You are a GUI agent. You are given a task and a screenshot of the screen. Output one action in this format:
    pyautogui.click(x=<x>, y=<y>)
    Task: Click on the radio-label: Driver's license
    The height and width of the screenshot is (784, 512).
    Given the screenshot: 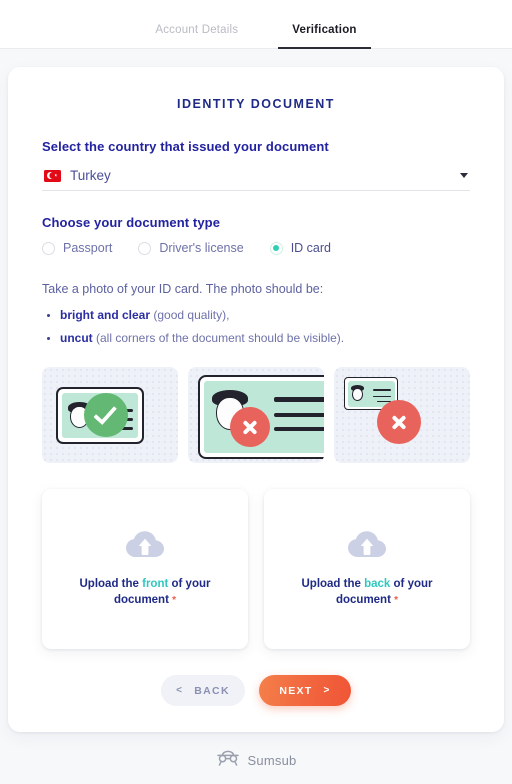 What is the action you would take?
    pyautogui.click(x=201, y=248)
    